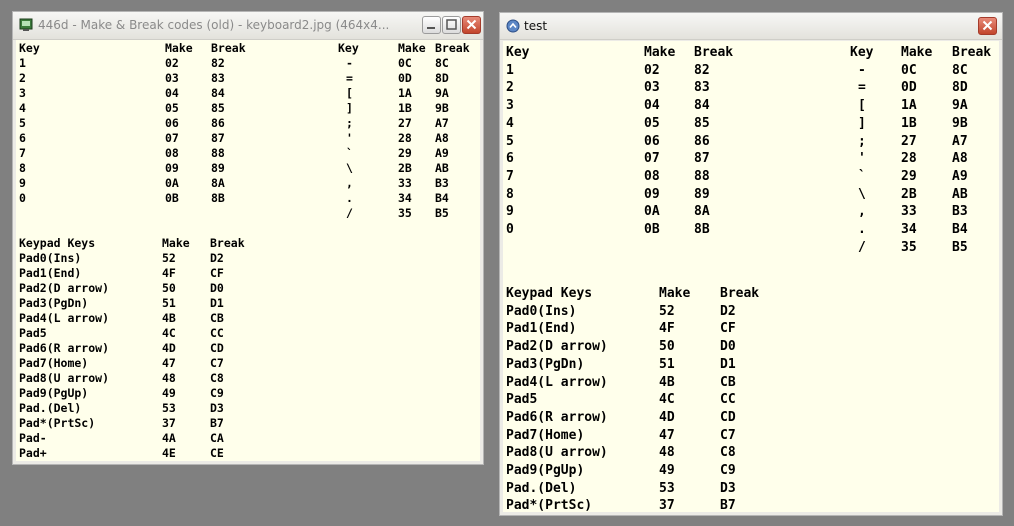 The image size is (1014, 526). Describe the element at coordinates (442, 123) in the screenshot. I see `symbol-table-cell-break: A7` at that location.